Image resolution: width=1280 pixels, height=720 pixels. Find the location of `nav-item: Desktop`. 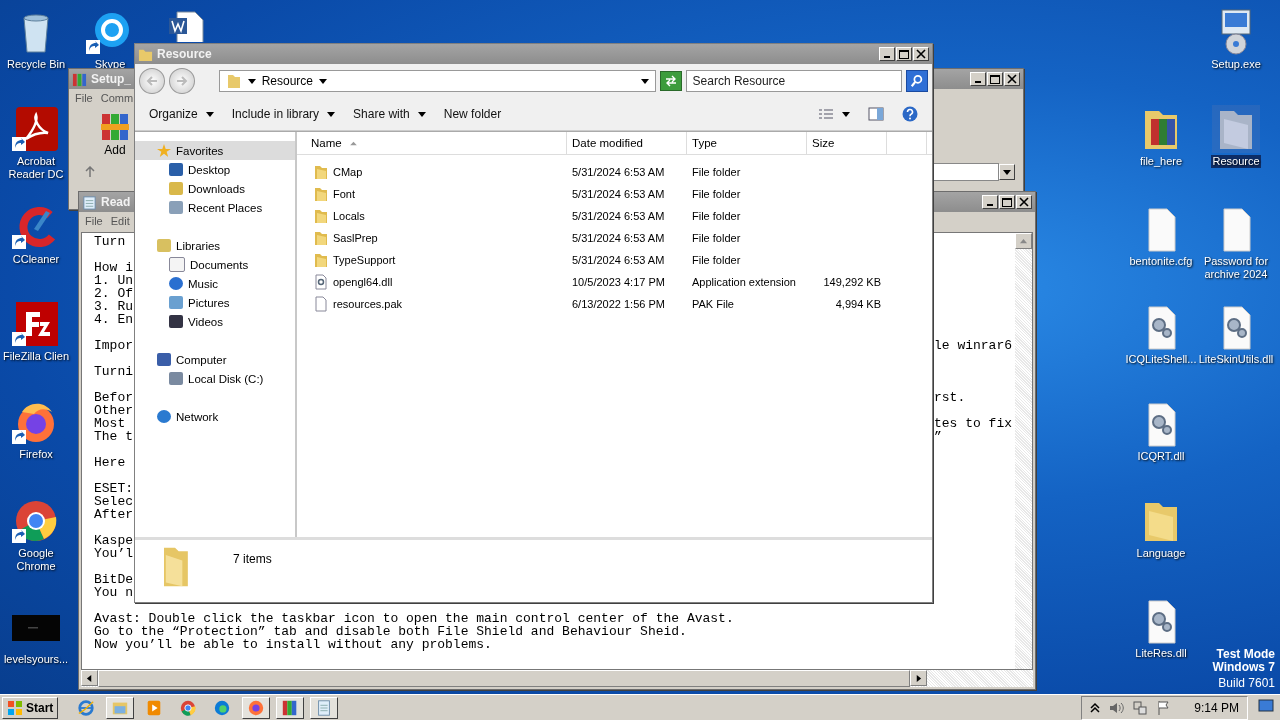

nav-item: Desktop is located at coordinates (215, 169).